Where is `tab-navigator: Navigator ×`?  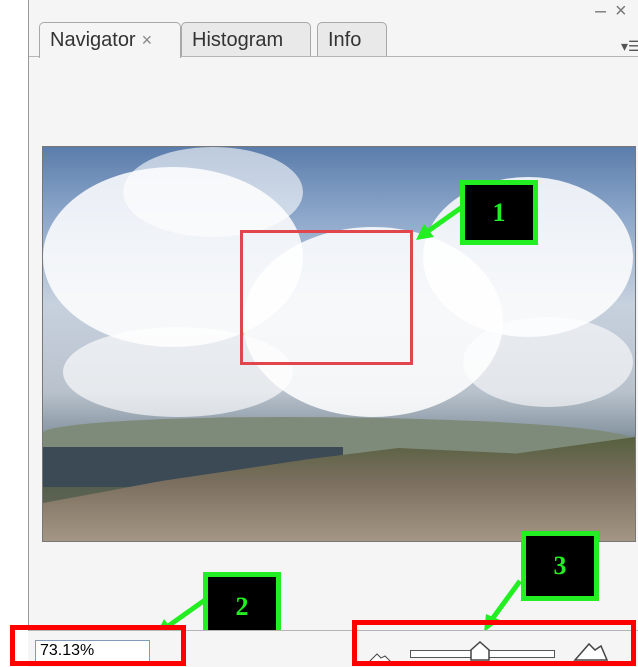
tab-navigator: Navigator × is located at coordinates (110, 40).